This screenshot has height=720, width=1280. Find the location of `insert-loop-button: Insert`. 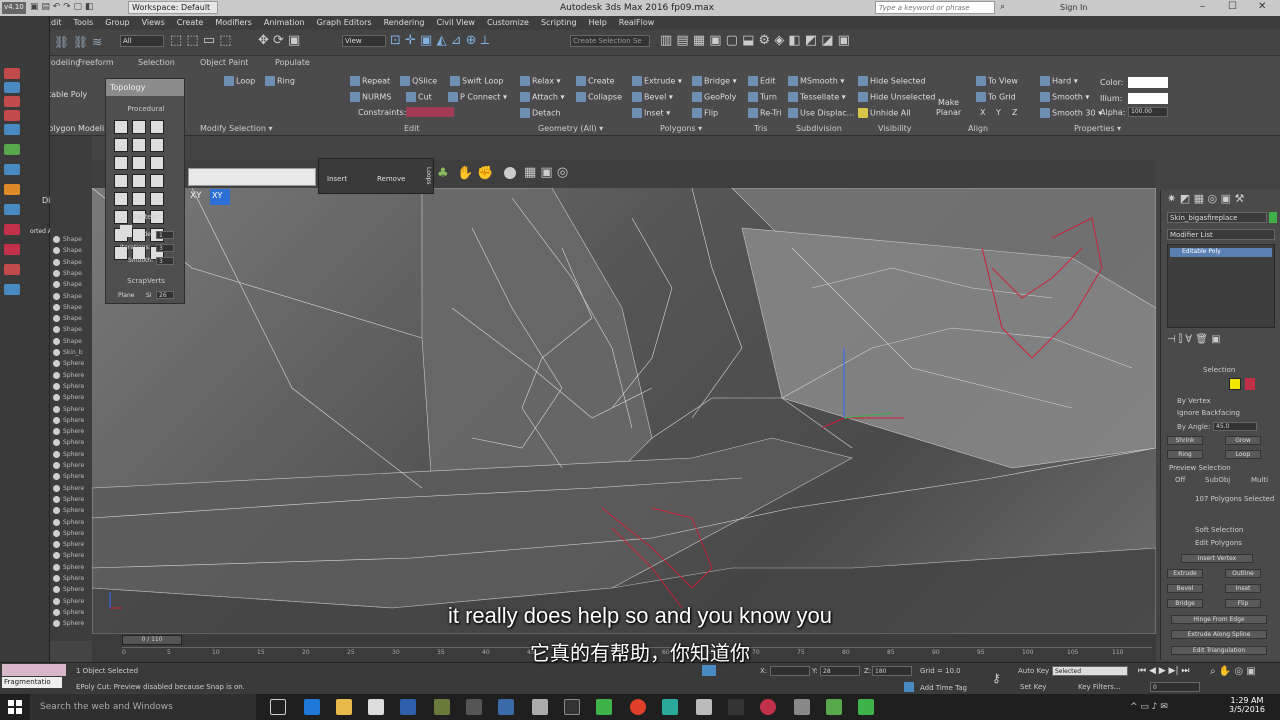

insert-loop-button: Insert is located at coordinates (337, 179).